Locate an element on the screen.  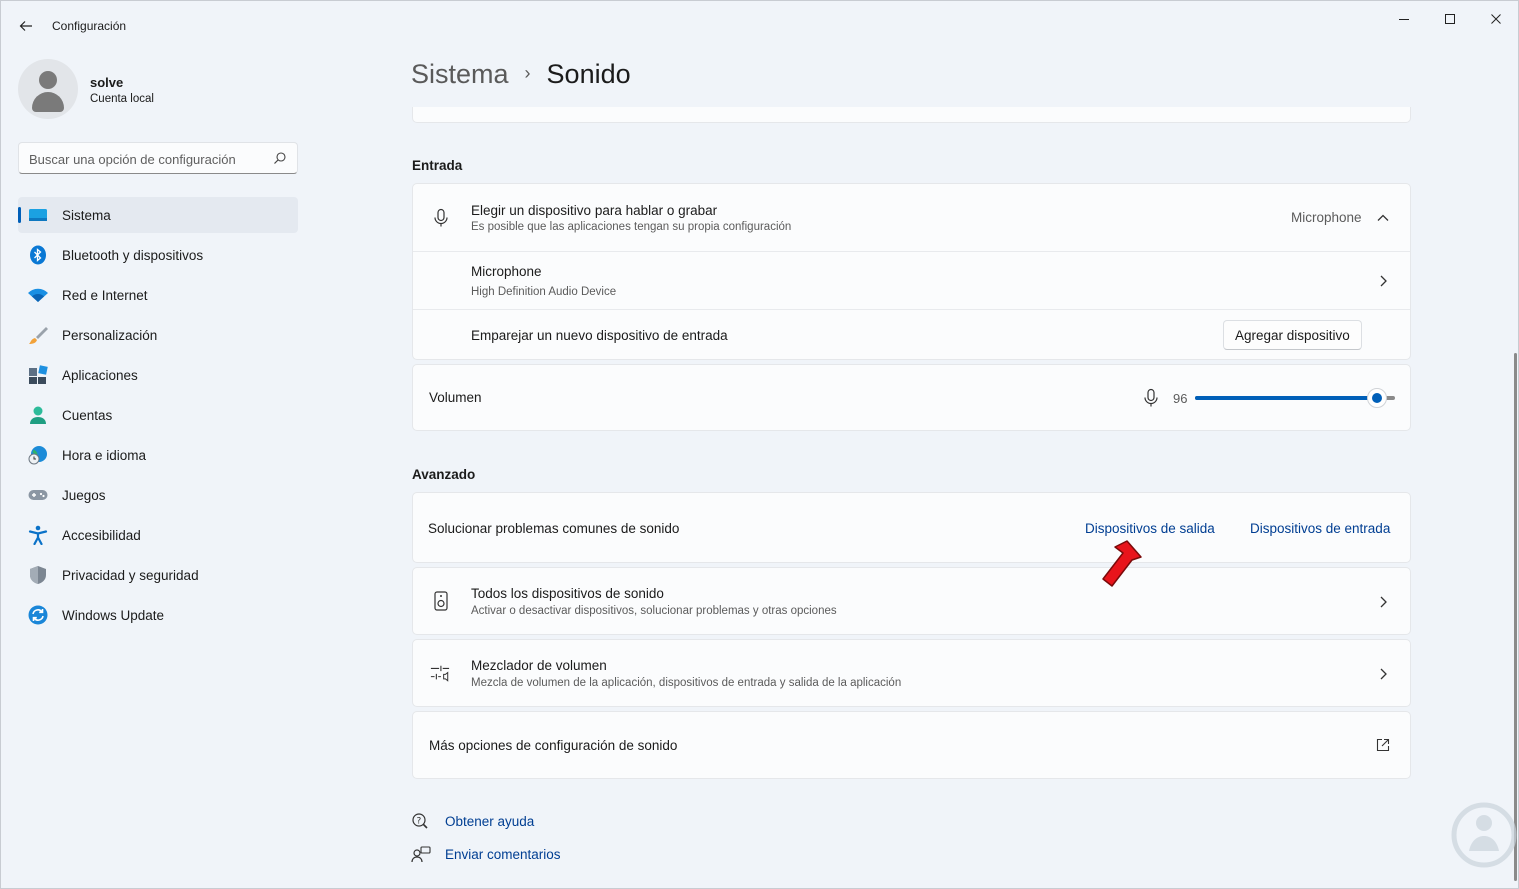
maximize-button is located at coordinates (1450, 19).